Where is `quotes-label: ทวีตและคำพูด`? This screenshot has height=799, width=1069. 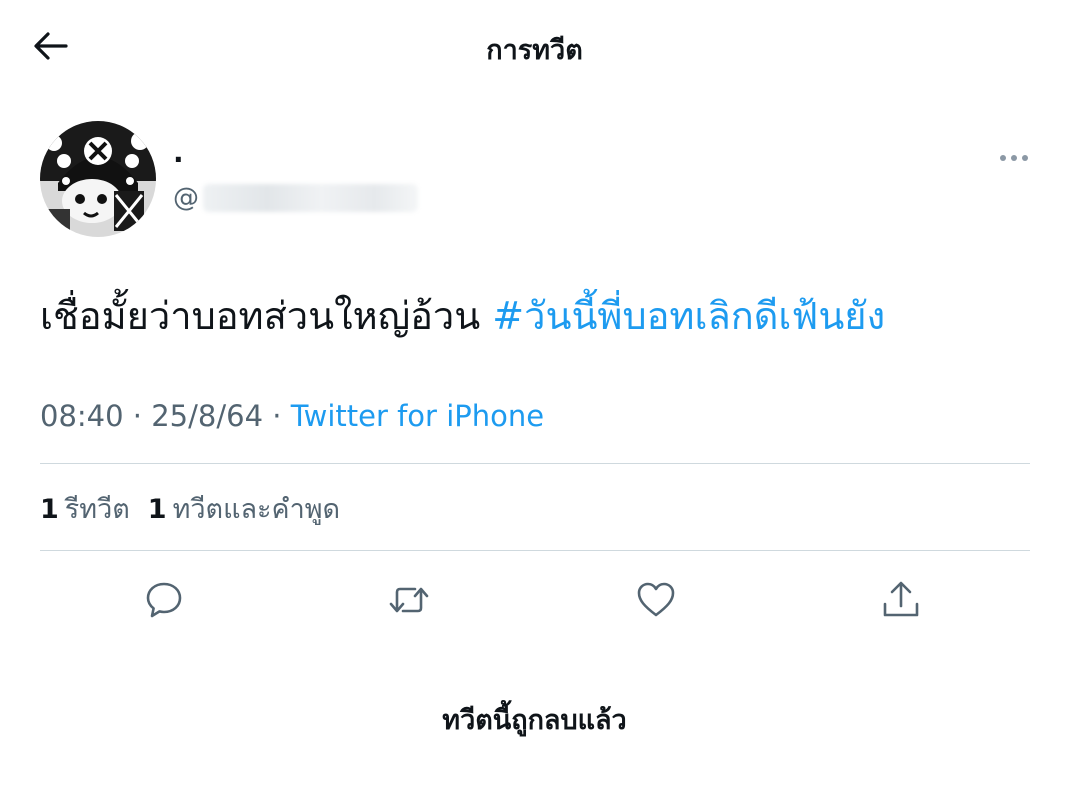 quotes-label: ทวีตและคำพูด is located at coordinates (256, 509).